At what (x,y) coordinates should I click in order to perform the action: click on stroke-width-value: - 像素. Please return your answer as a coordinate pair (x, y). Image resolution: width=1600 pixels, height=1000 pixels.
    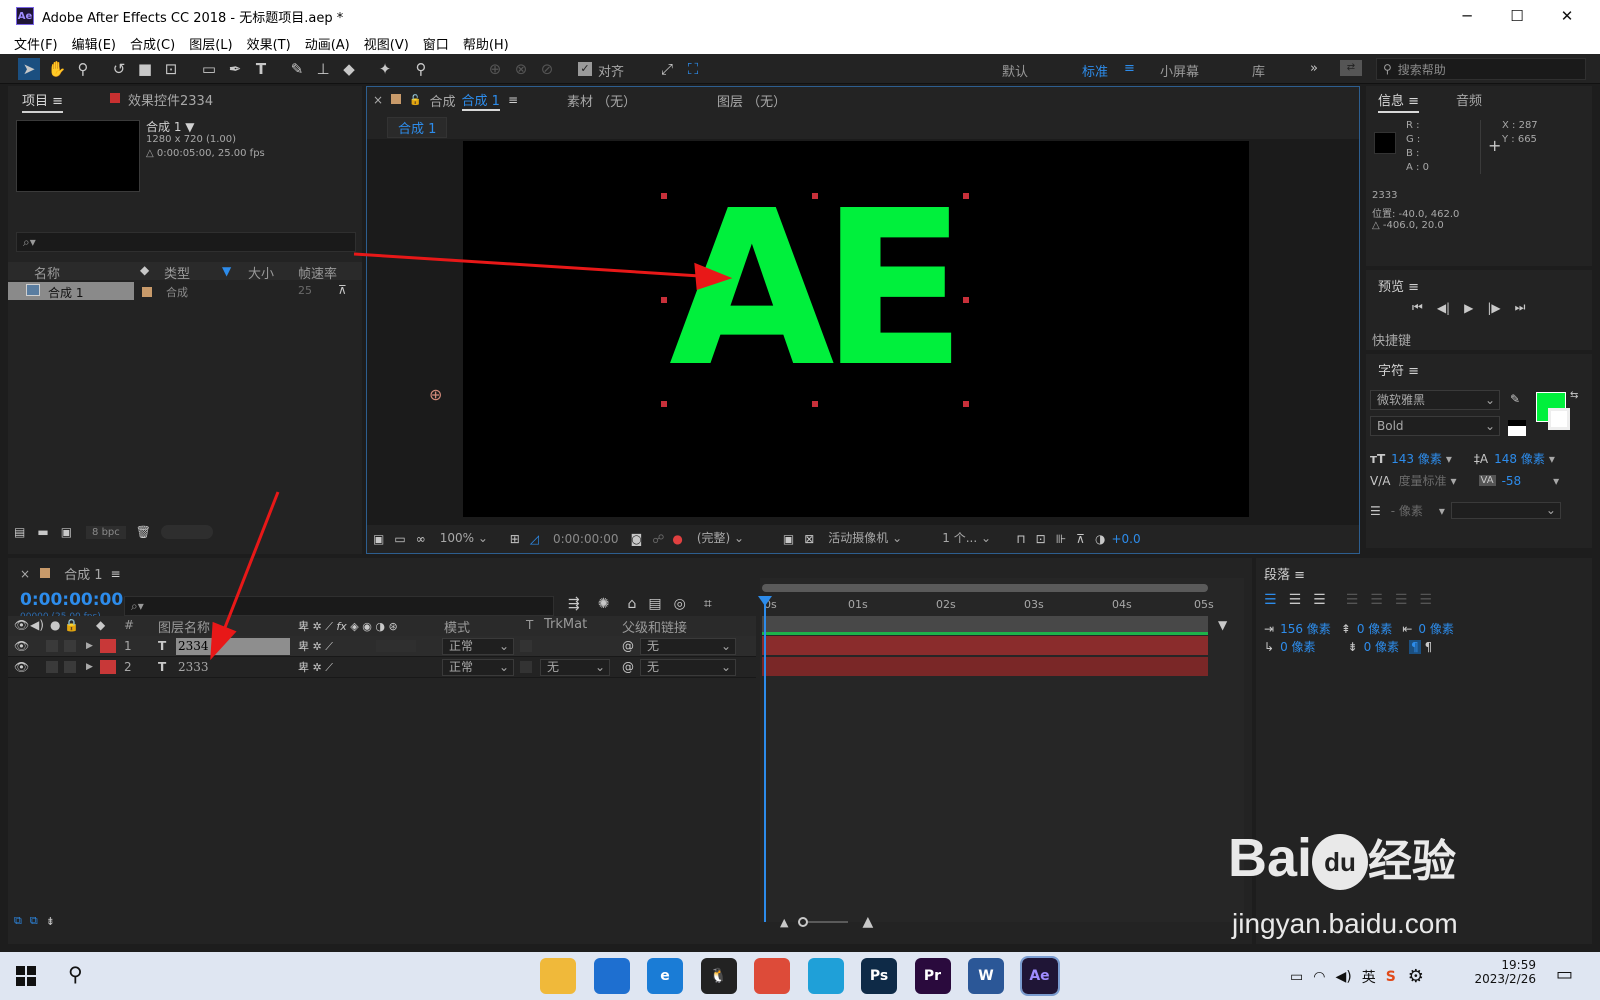
    Looking at the image, I should click on (1407, 510).